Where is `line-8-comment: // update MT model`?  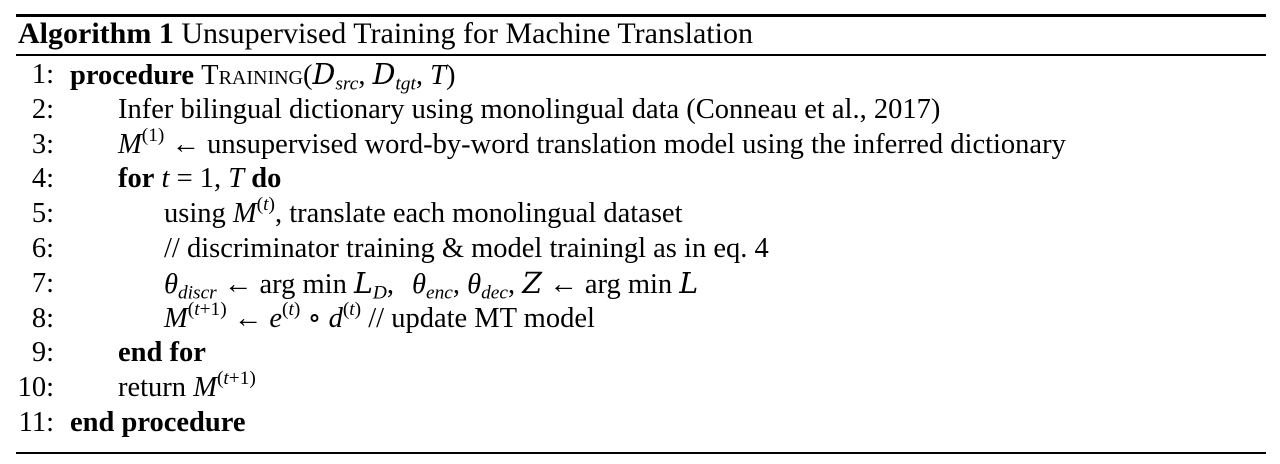 line-8-comment: // update MT model is located at coordinates (481, 318).